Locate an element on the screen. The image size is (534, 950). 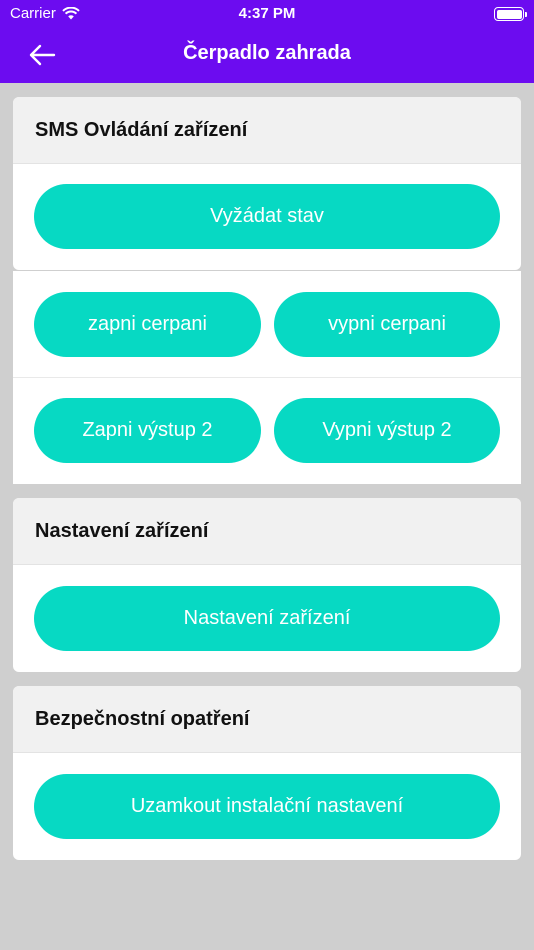
lock-installation-button: Uzamkout instalační nastavení is located at coordinates (267, 806).